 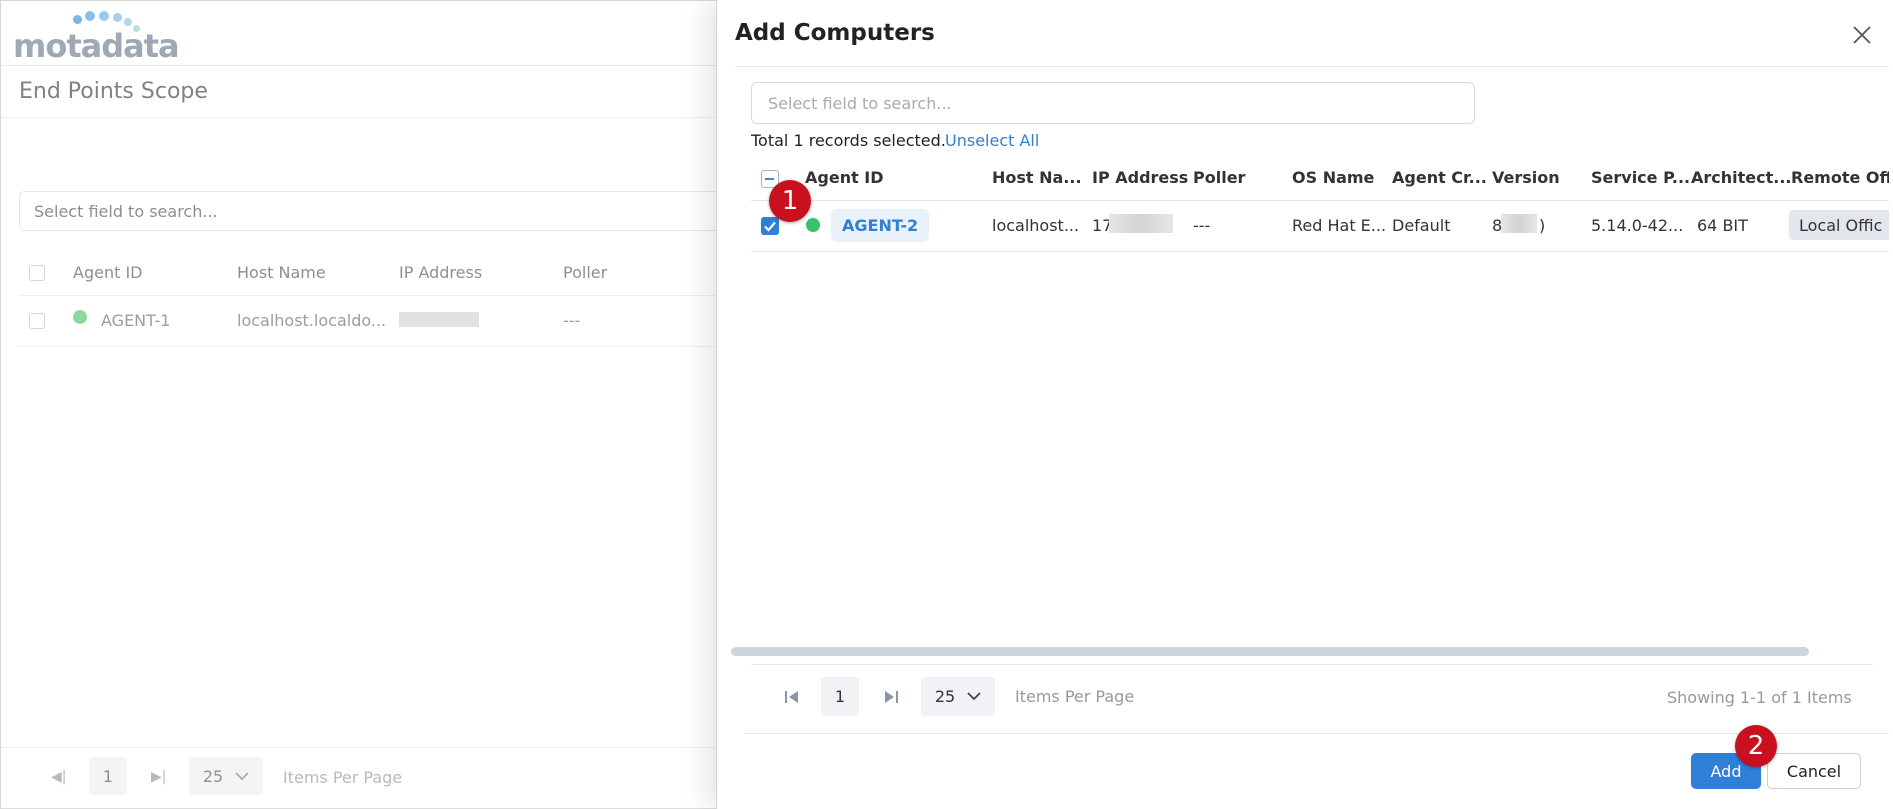 What do you see at coordinates (1756, 746) in the screenshot?
I see `step-badge-2: 2` at bounding box center [1756, 746].